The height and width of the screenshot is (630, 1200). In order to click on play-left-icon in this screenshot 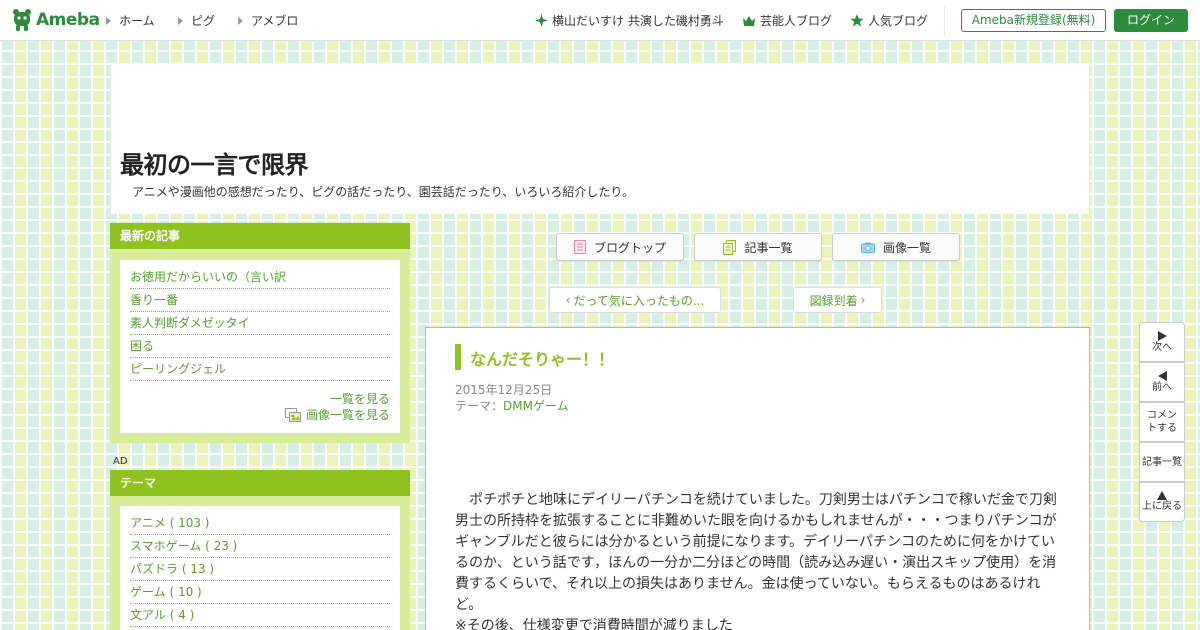, I will do `click(1162, 375)`.